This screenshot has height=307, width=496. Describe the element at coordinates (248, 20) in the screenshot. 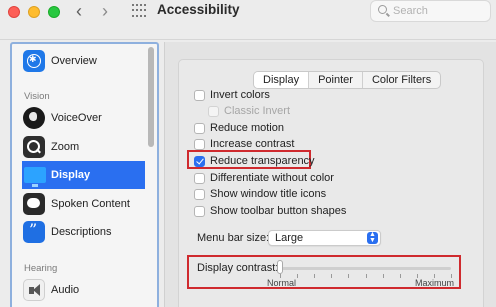

I see `title-bar: ‹ › Accessibility` at that location.